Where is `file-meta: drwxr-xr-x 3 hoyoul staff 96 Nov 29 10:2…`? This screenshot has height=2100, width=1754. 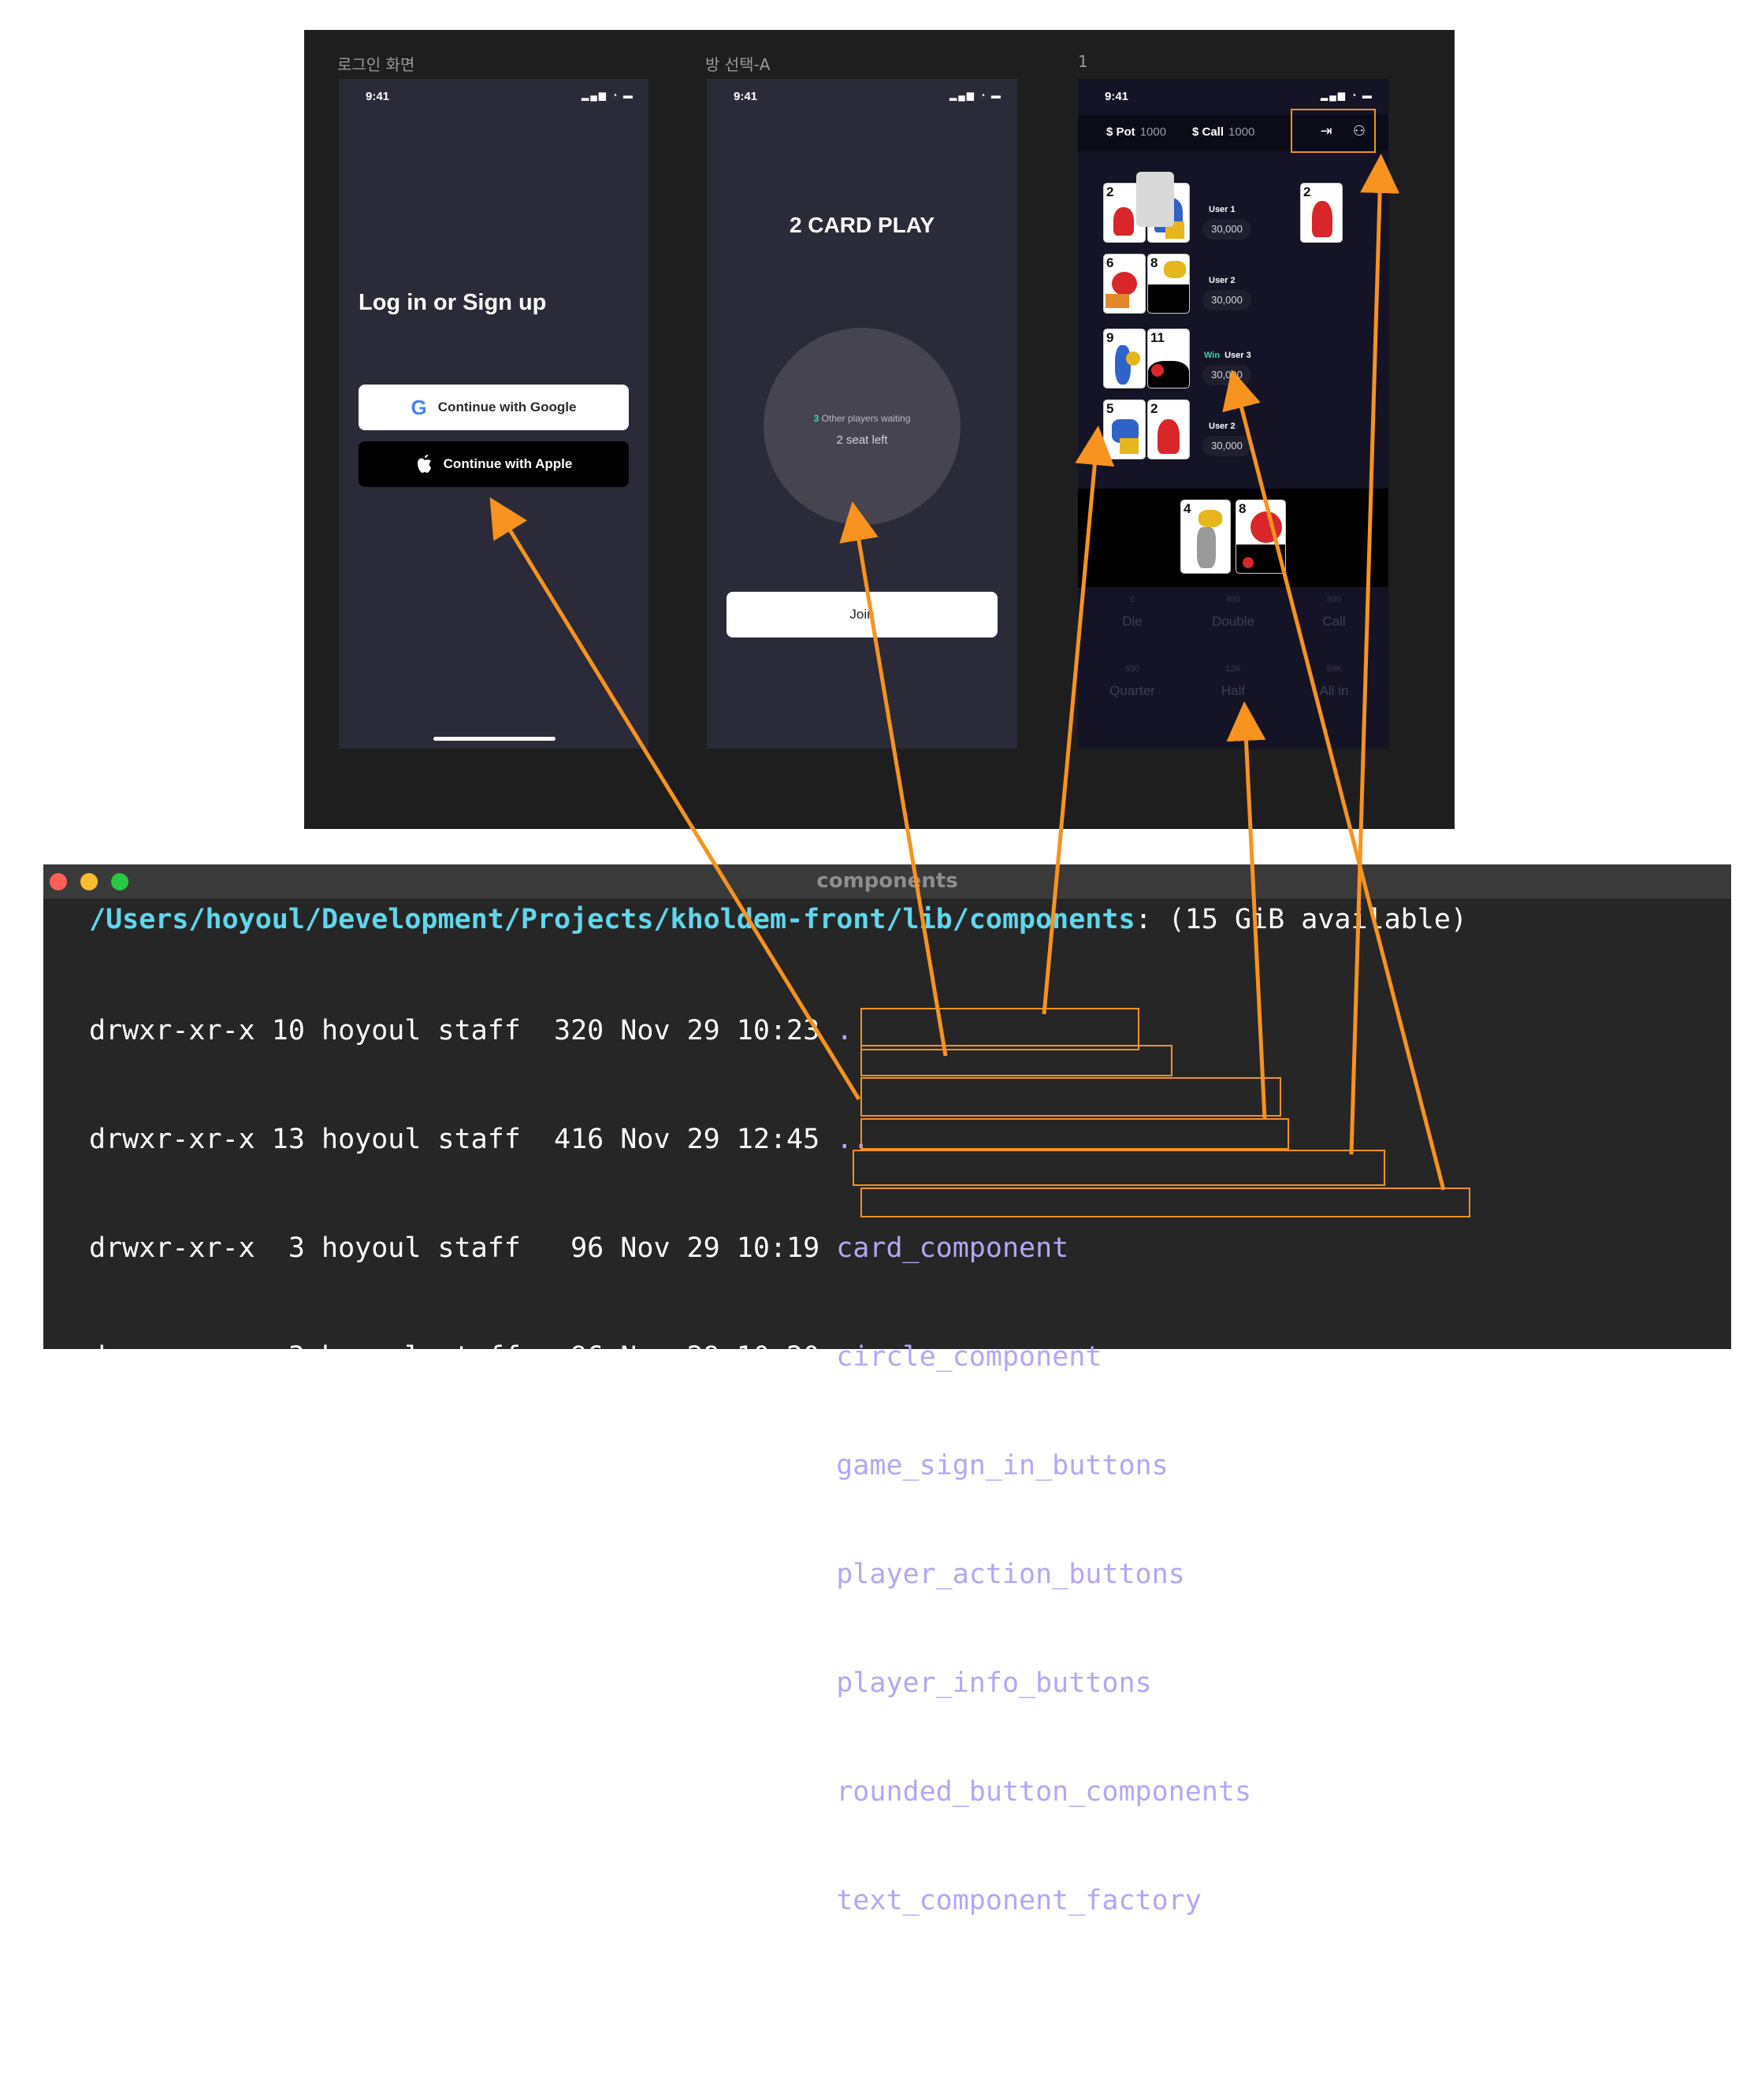
file-meta: drwxr-xr-x 3 hoyoul staff 96 Nov 29 10:2… is located at coordinates (463, 1792).